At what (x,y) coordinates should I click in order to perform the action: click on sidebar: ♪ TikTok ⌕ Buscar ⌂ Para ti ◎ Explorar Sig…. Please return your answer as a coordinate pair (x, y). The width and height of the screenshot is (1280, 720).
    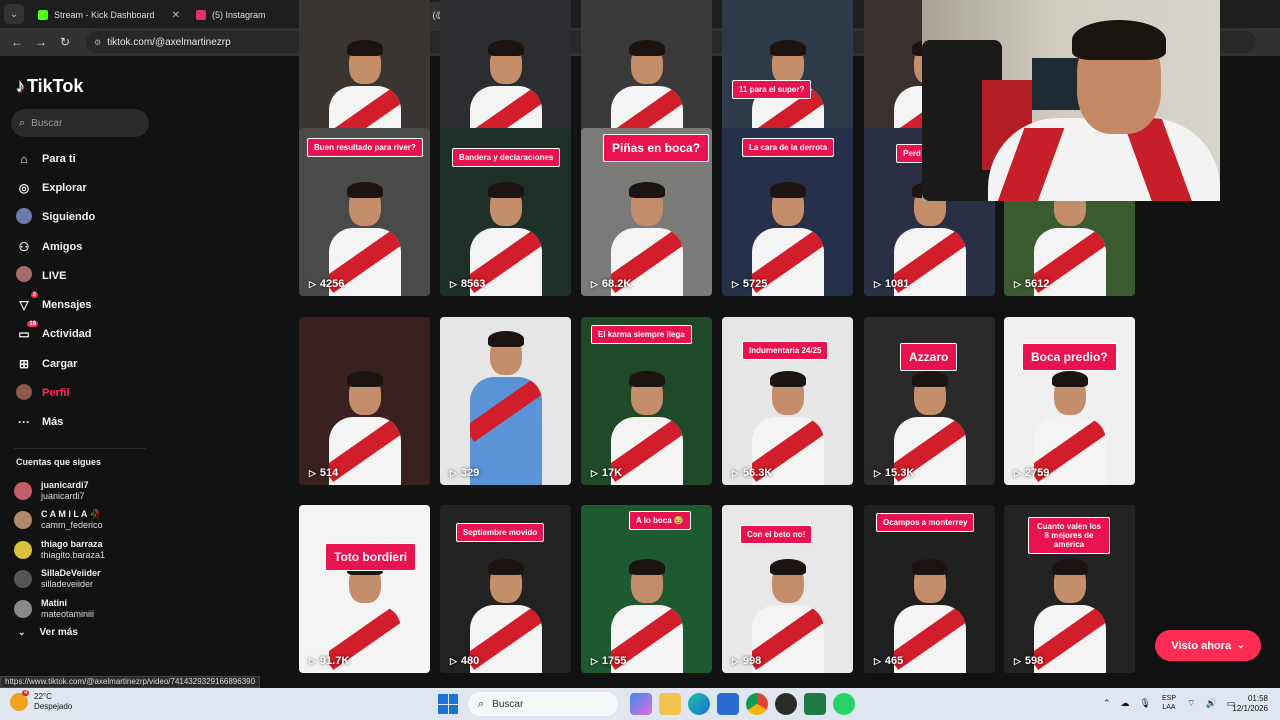
    Looking at the image, I should click on (80, 372).